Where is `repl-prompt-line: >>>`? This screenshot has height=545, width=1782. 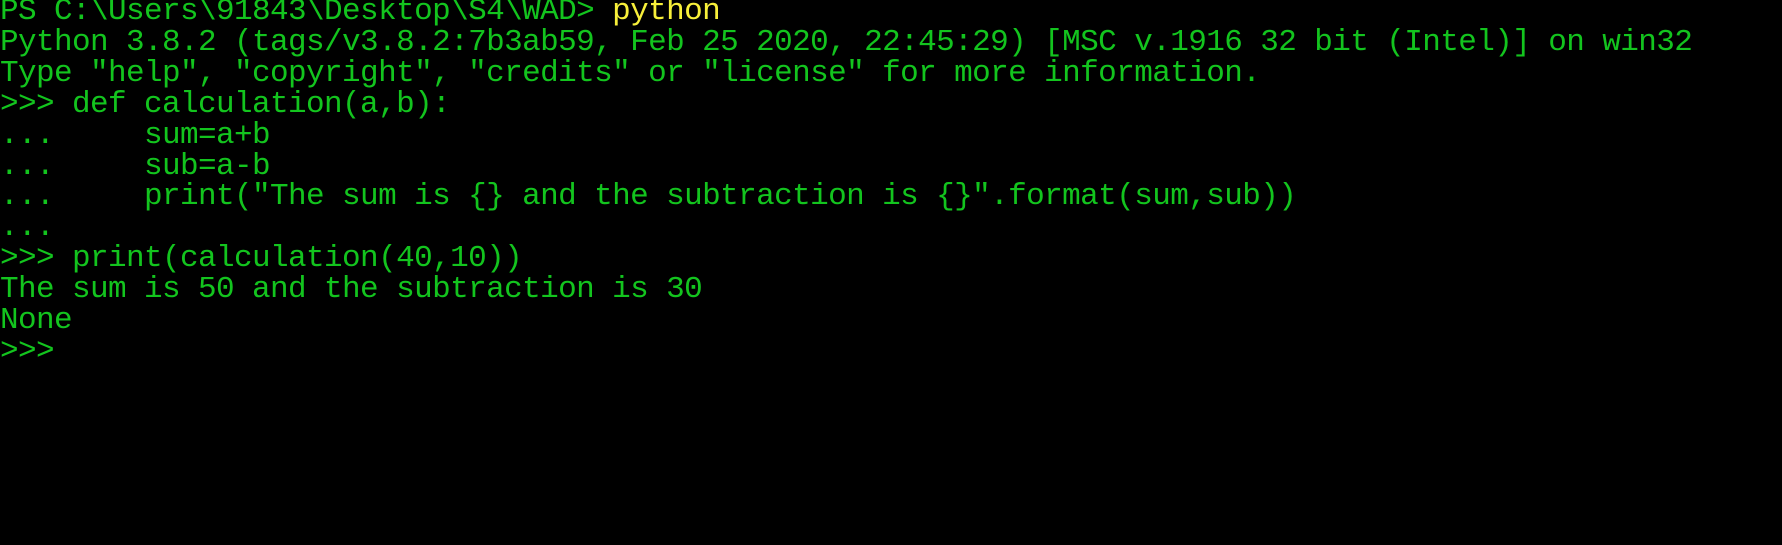 repl-prompt-line: >>> is located at coordinates (27, 354).